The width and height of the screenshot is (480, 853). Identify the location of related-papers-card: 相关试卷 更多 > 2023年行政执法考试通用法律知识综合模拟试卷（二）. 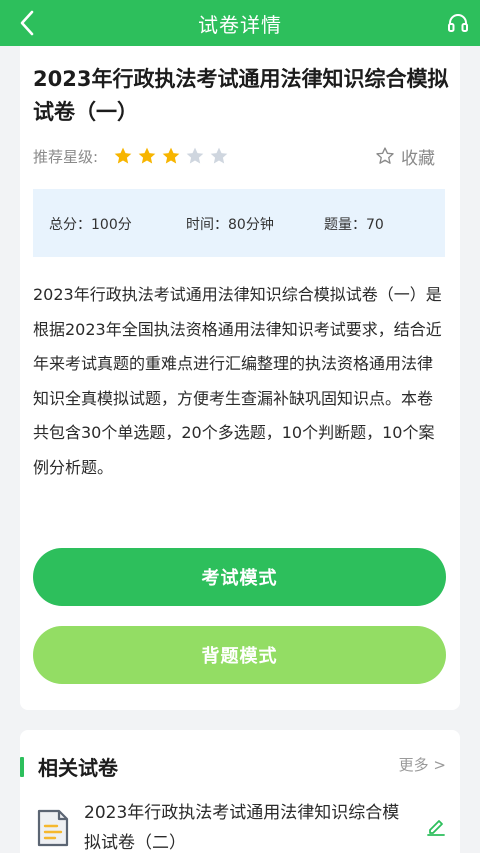
(240, 791).